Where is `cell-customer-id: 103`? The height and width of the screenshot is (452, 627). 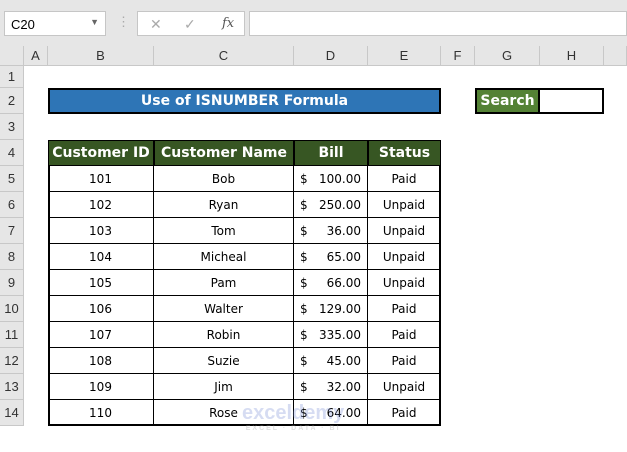
cell-customer-id: 103 is located at coordinates (101, 231).